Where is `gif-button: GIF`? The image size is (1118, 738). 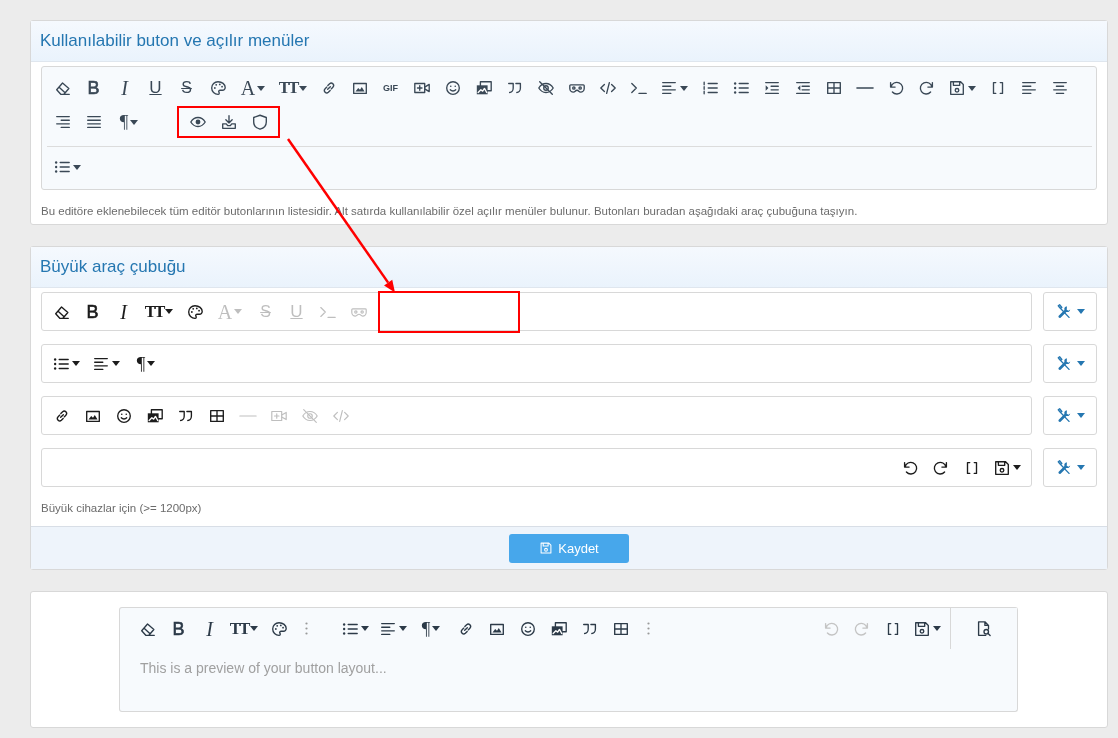 gif-button: GIF is located at coordinates (390, 88).